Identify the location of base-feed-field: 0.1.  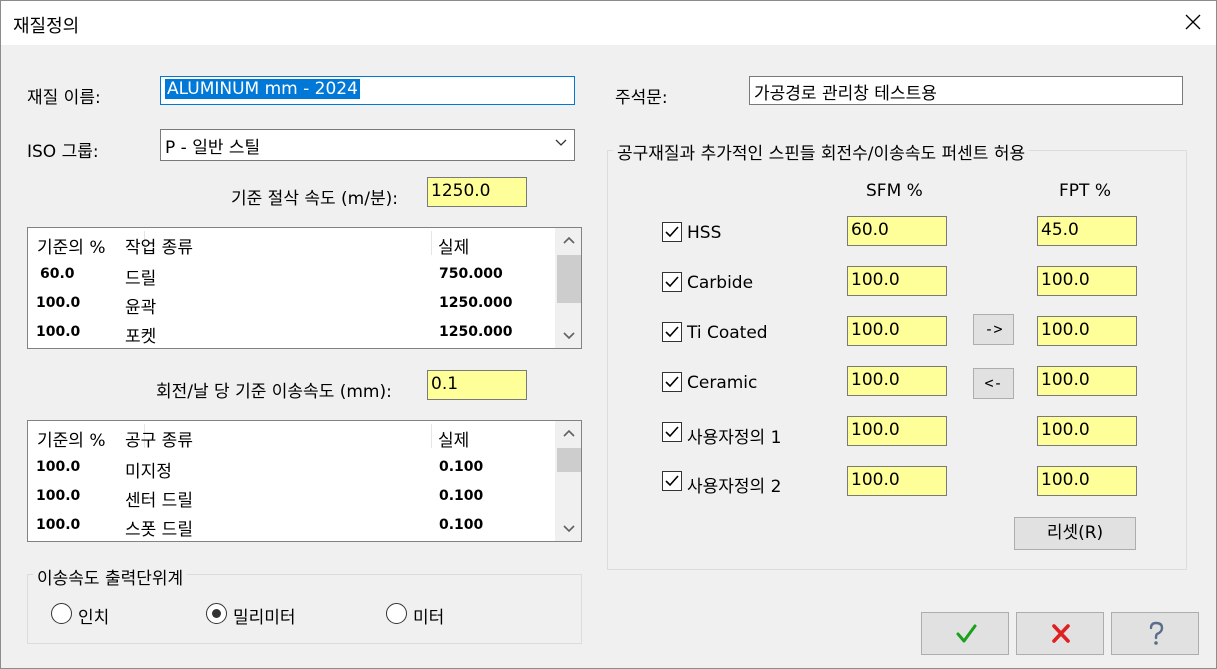
(477, 385).